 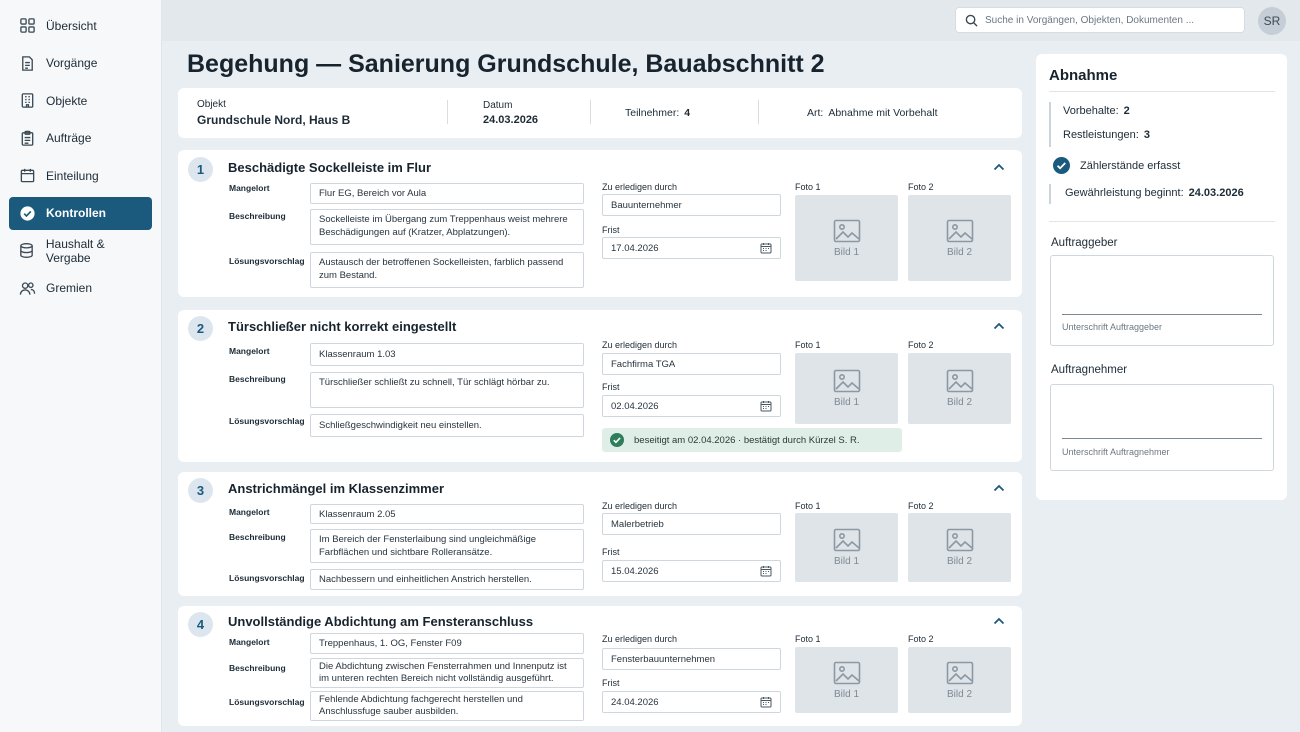 I want to click on topbar: SR, so click(x=731, y=20).